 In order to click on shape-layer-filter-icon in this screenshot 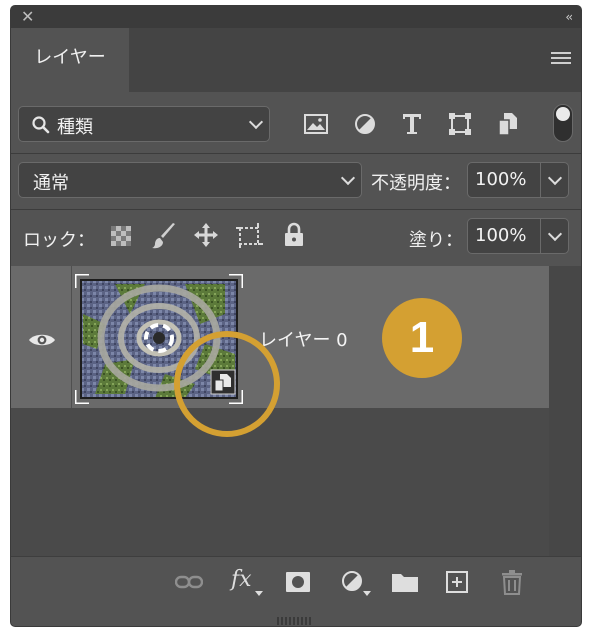, I will do `click(460, 124)`.